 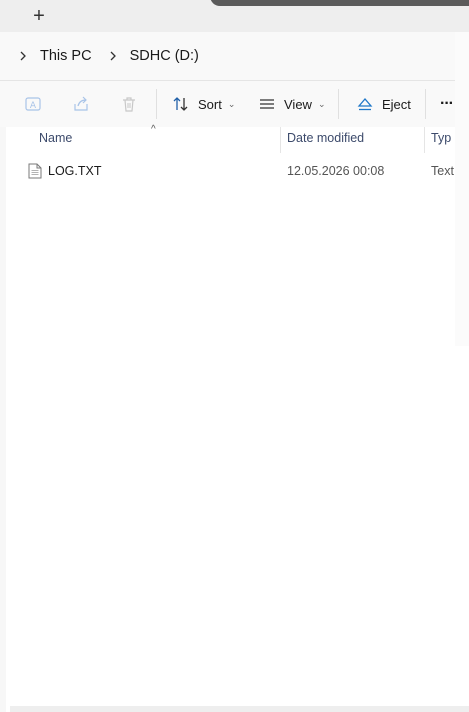 I want to click on sort-button: Sort ⌄, so click(x=203, y=104).